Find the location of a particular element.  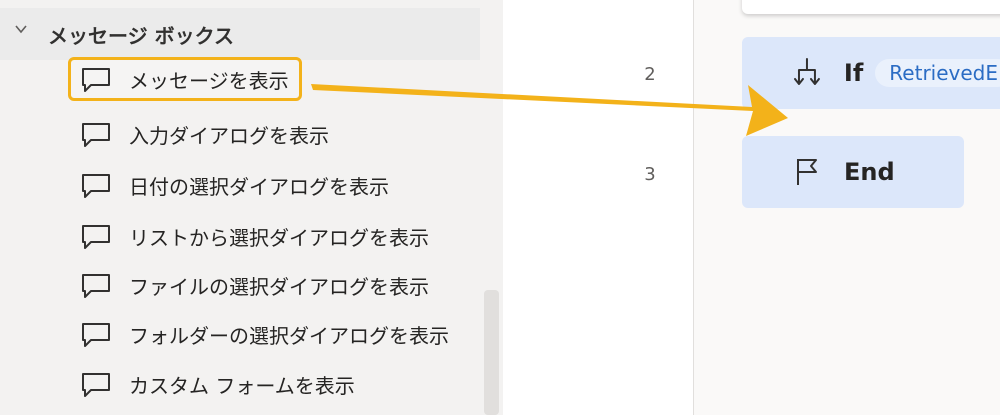

end-flag-icon is located at coordinates (807, 172).